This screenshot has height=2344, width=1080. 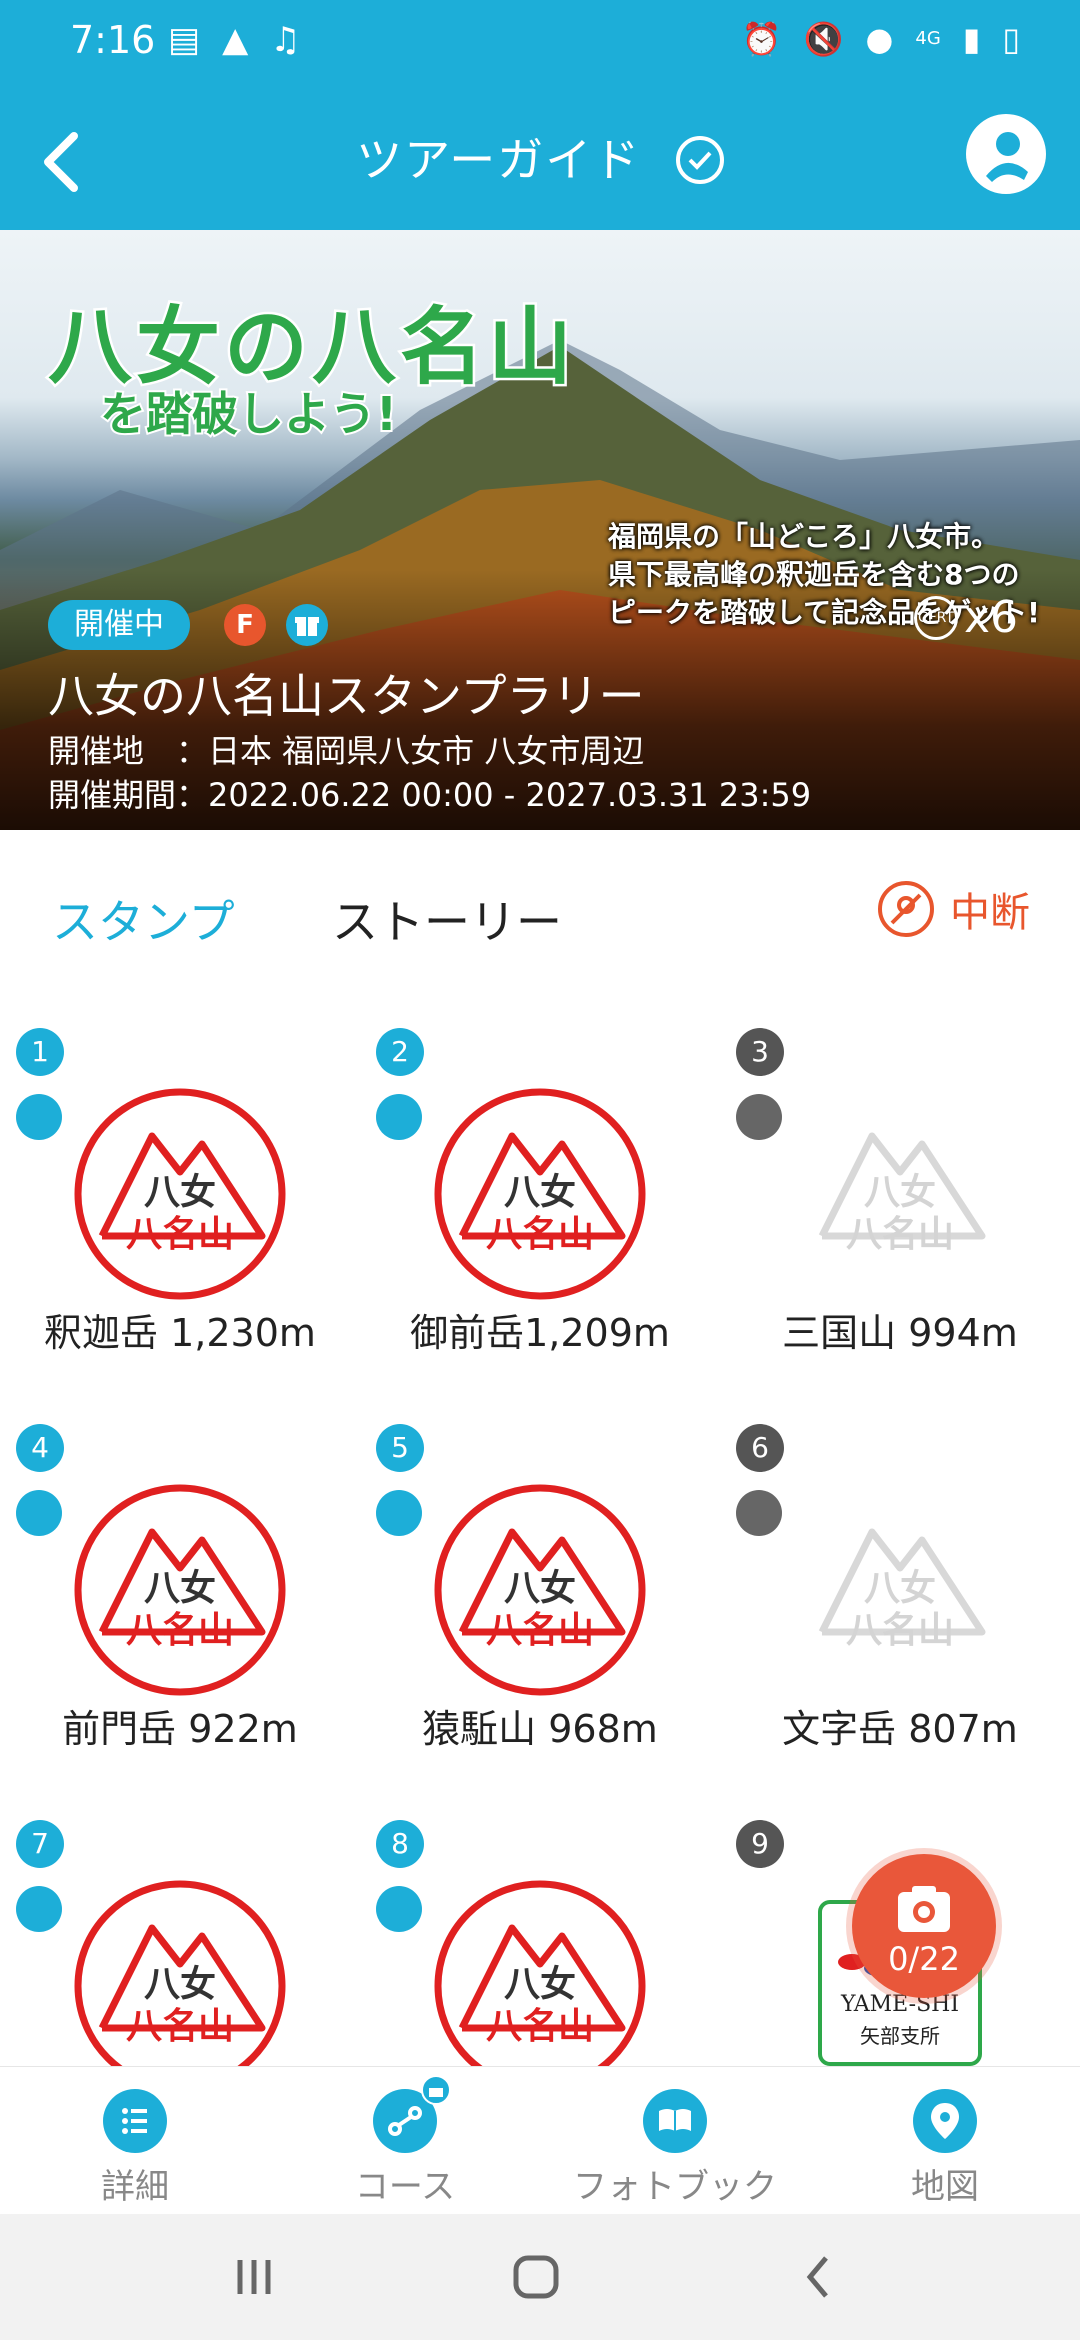 I want to click on stamp-card: 8 八女 八名山, so click(x=540, y=1934).